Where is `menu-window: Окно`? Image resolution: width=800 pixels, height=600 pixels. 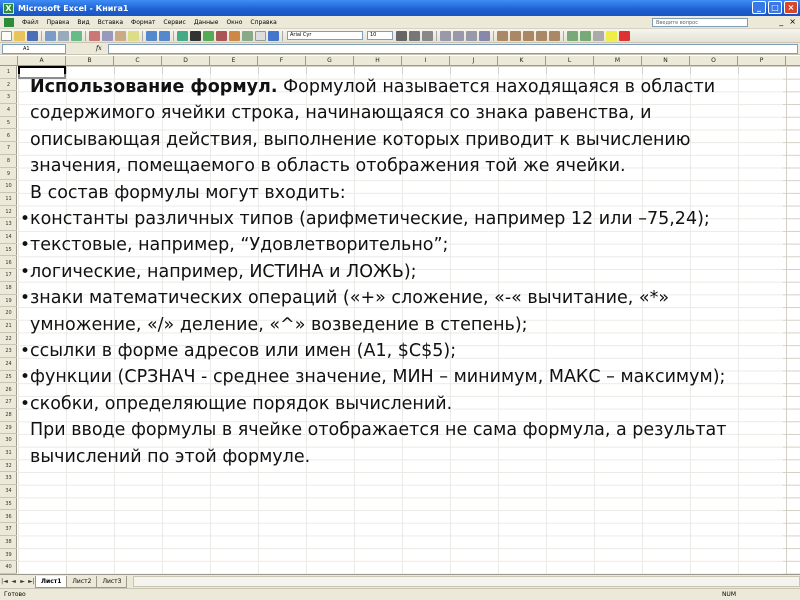
menu-window: Окно is located at coordinates (234, 22).